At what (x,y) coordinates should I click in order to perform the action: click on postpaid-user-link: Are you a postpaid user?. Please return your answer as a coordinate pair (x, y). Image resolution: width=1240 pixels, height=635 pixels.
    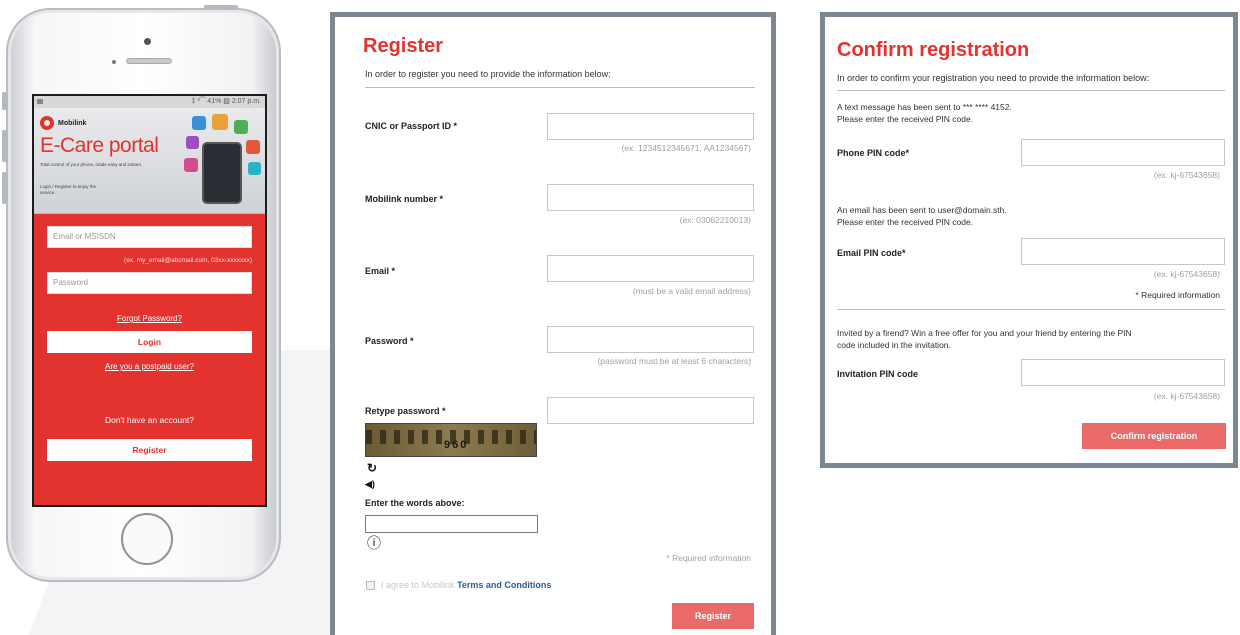
    Looking at the image, I should click on (149, 366).